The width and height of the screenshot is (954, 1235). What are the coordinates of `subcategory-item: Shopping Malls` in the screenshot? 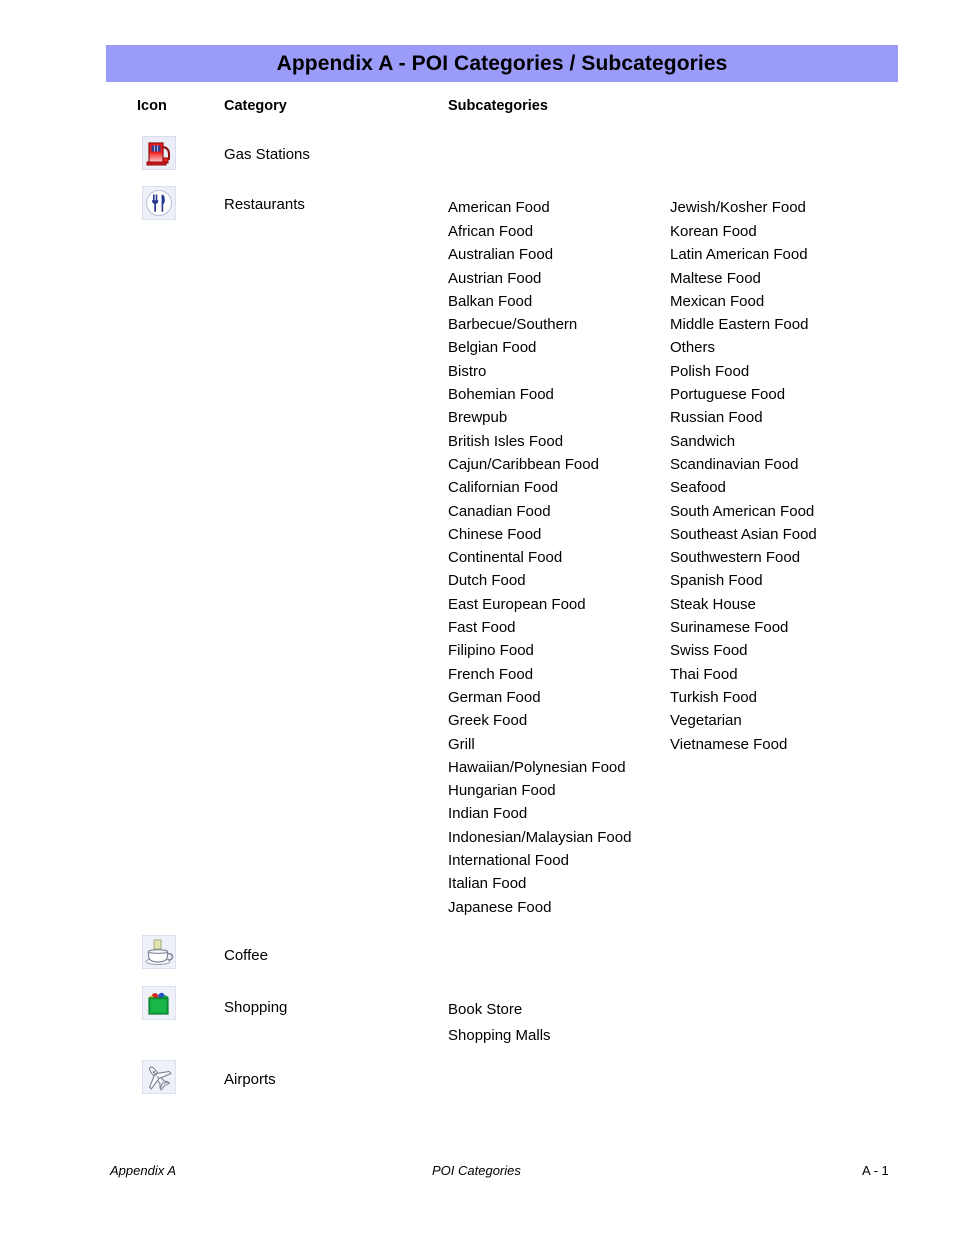 It's located at (499, 1035).